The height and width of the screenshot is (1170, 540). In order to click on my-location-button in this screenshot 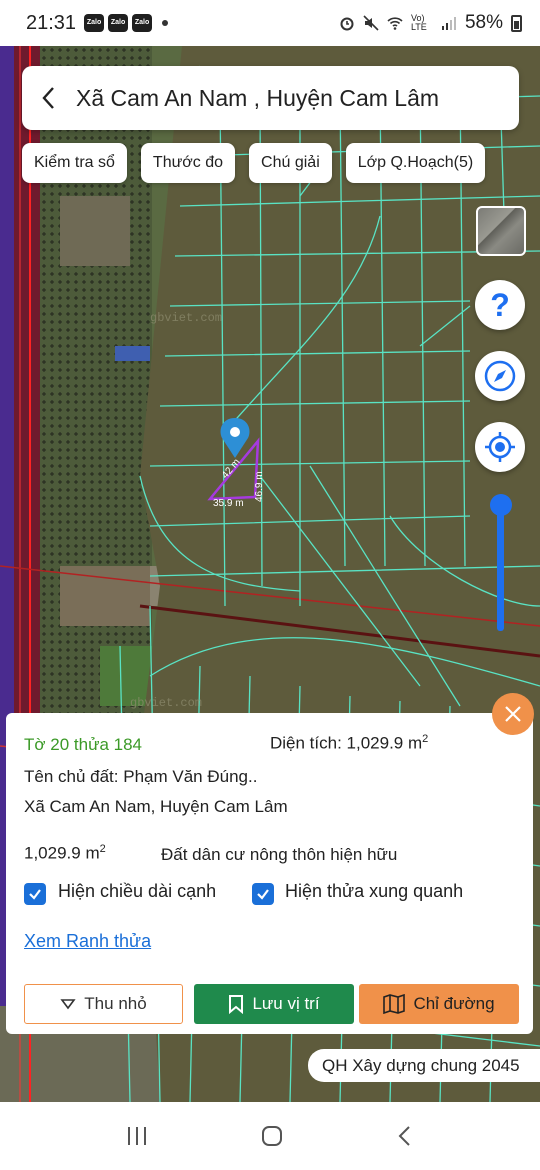, I will do `click(500, 447)`.